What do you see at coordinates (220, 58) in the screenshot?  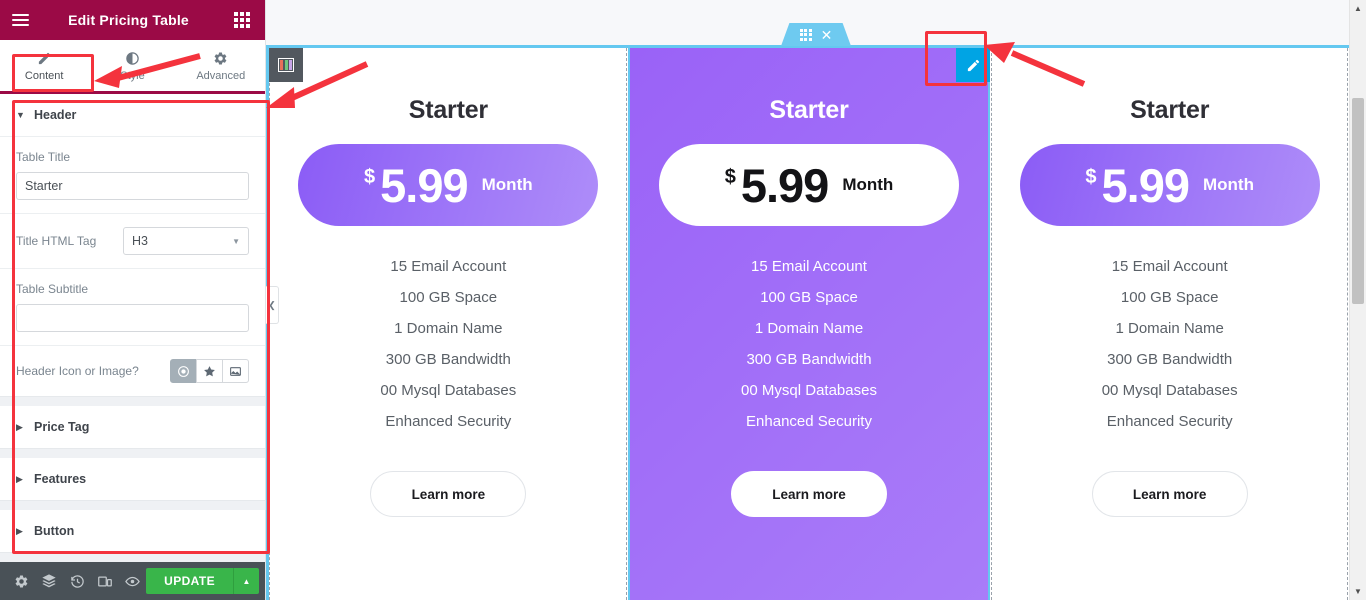 I see `gear-icon` at bounding box center [220, 58].